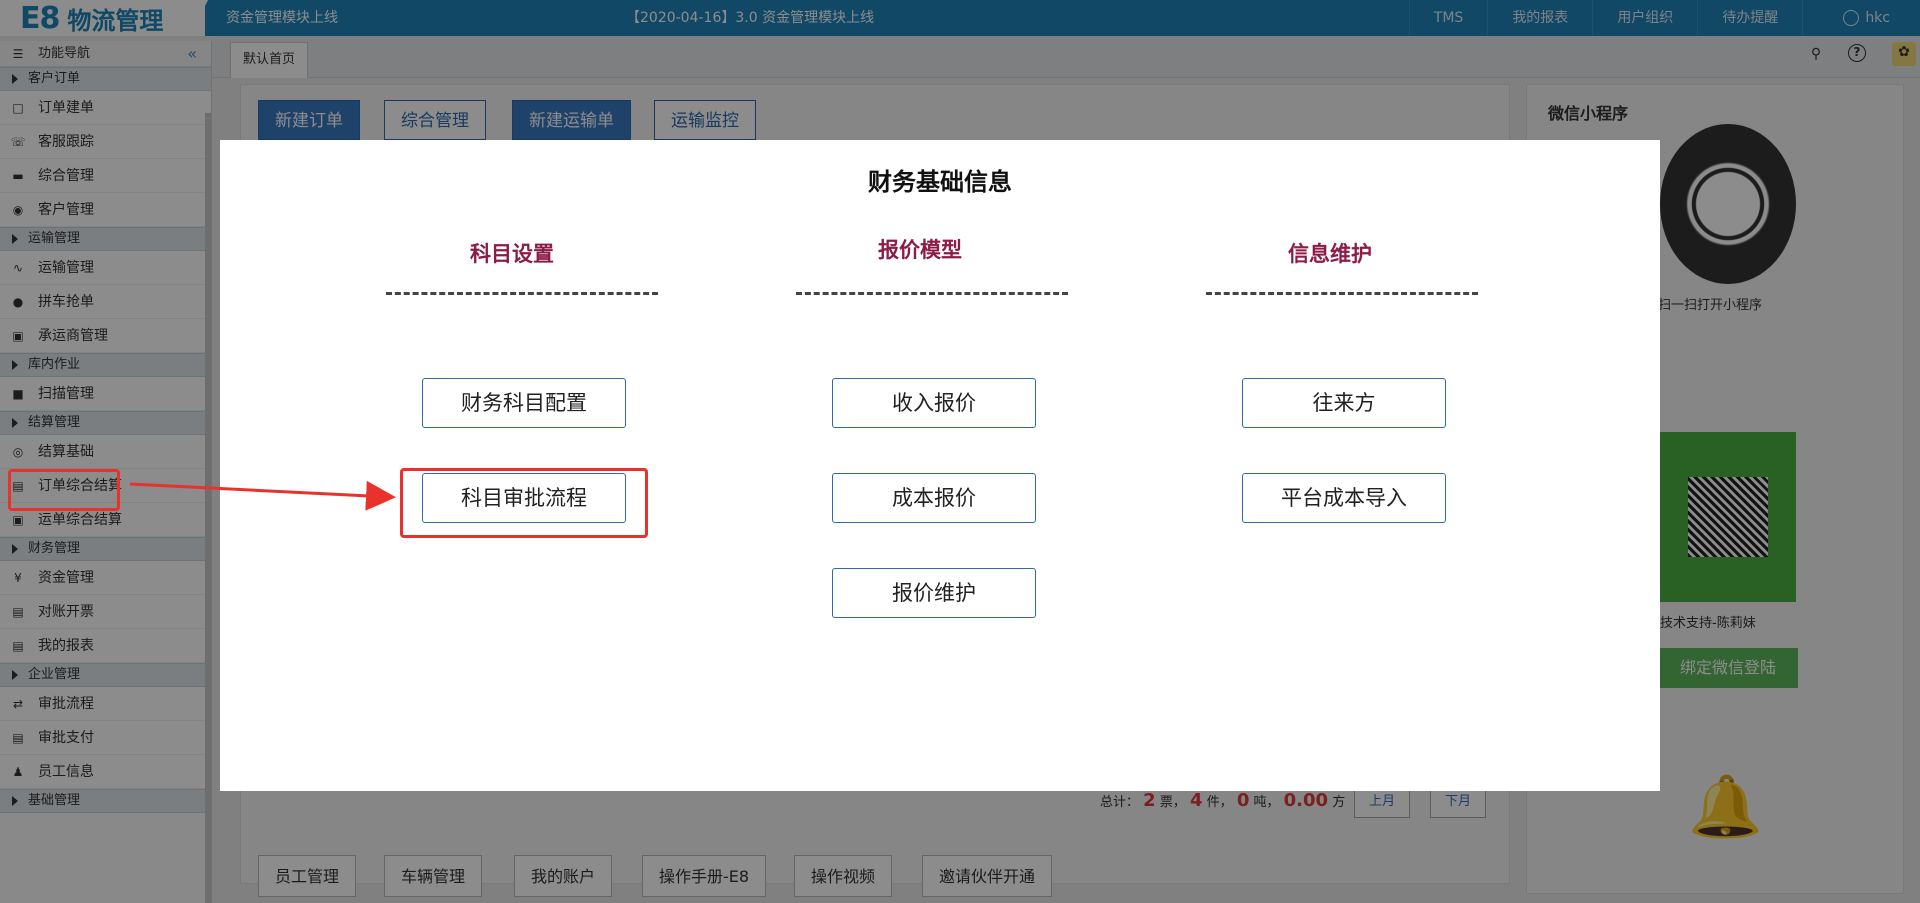 This screenshot has height=903, width=1920. I want to click on column-title-info-maintenance: 信息维护, so click(1330, 254).